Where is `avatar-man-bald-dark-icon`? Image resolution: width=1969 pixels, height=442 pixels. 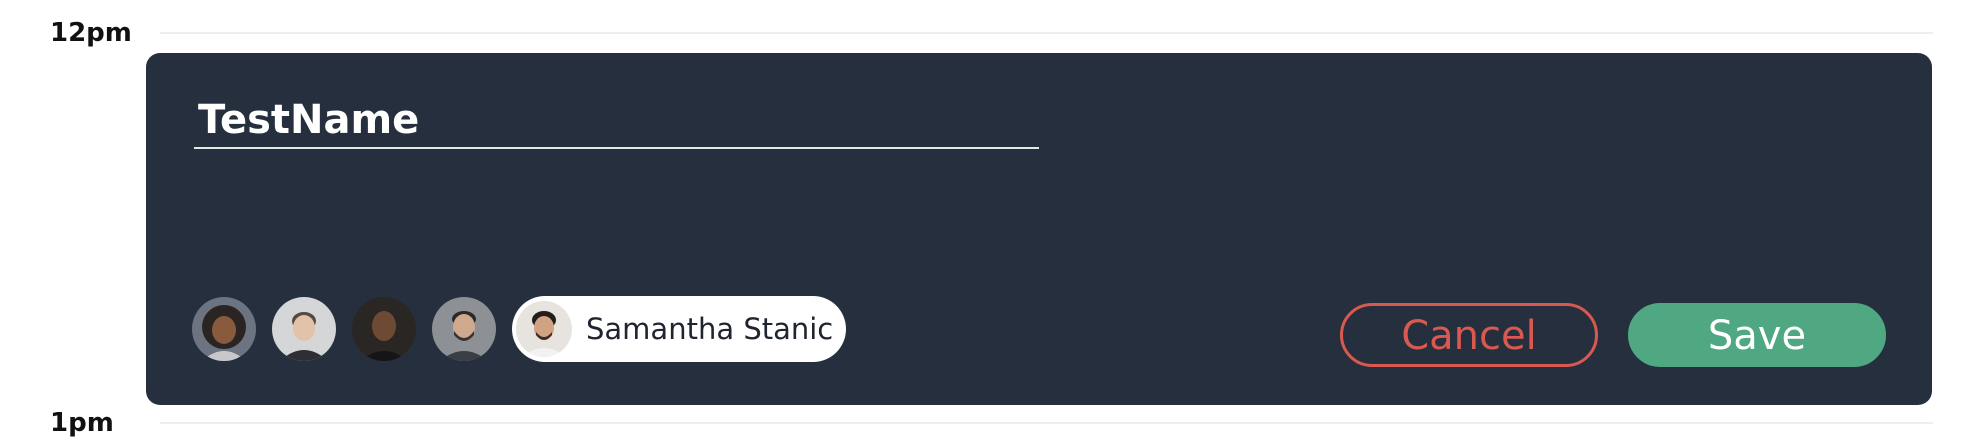 avatar-man-bald-dark-icon is located at coordinates (384, 329).